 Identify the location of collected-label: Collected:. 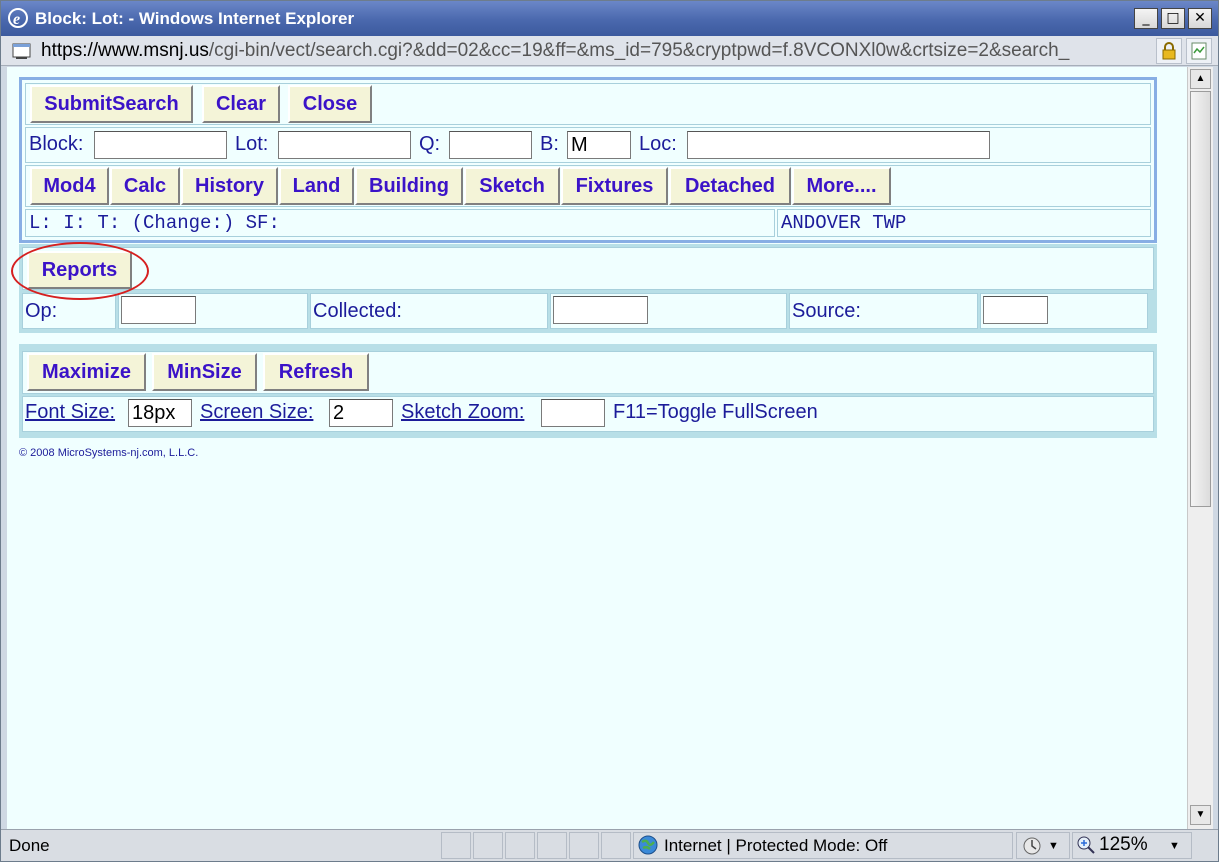
(357, 311).